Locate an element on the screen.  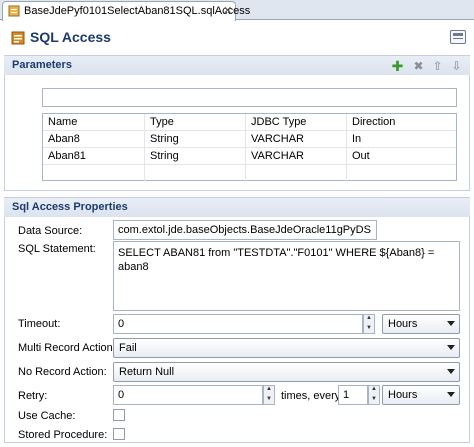
retry-spinner is located at coordinates (269, 395).